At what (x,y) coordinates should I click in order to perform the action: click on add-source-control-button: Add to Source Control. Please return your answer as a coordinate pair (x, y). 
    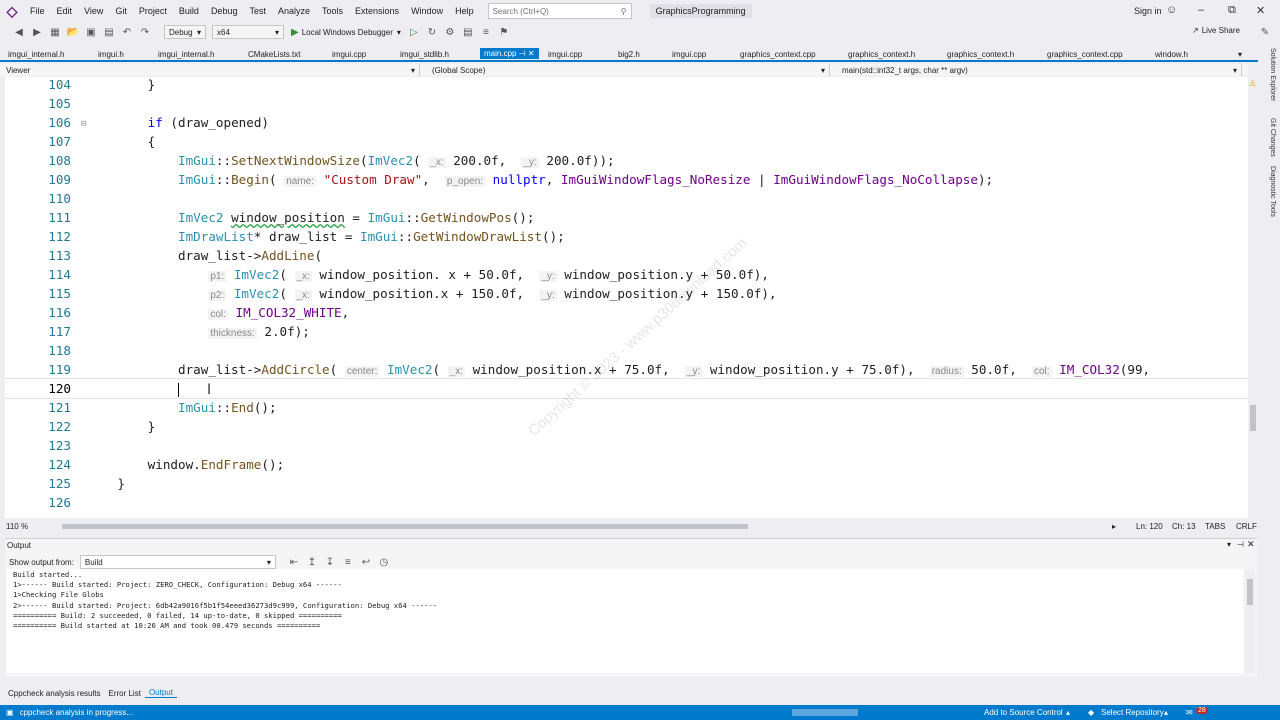
    Looking at the image, I should click on (1023, 712).